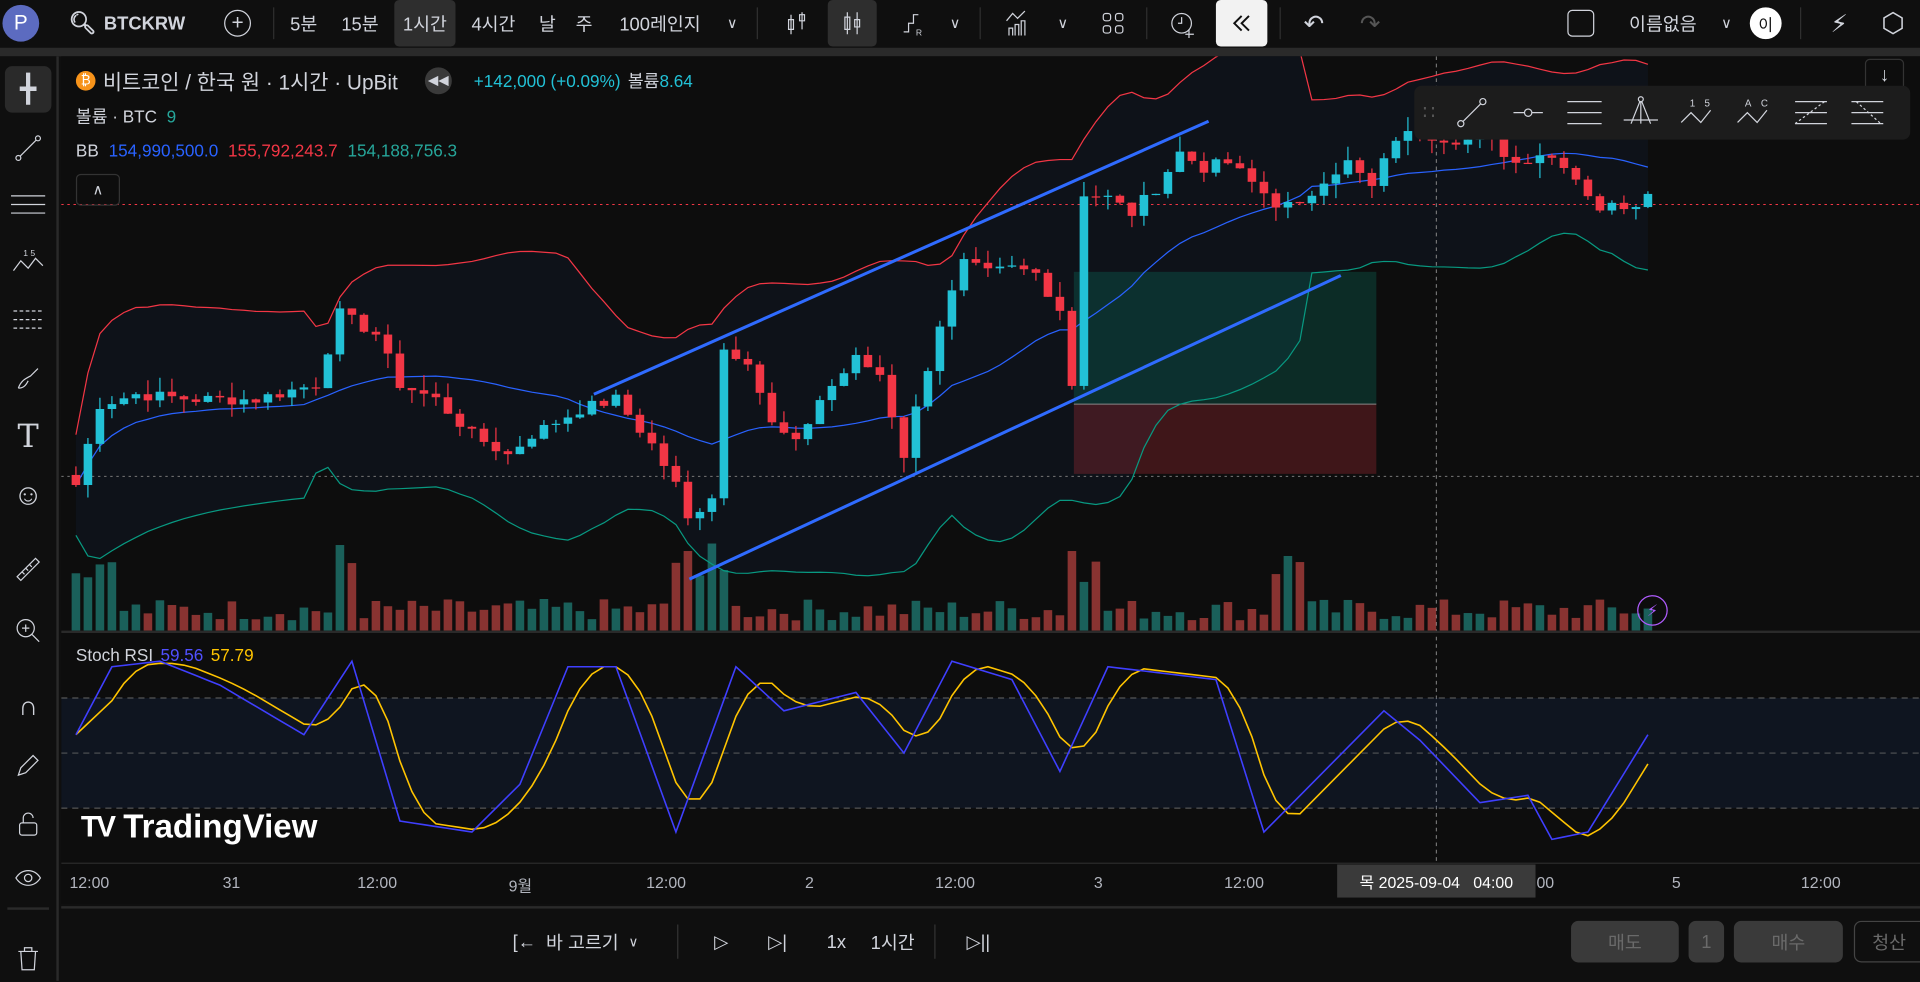 Image resolution: width=1920 pixels, height=982 pixels. Describe the element at coordinates (28, 148) in the screenshot. I see `trend-line-icon` at that location.